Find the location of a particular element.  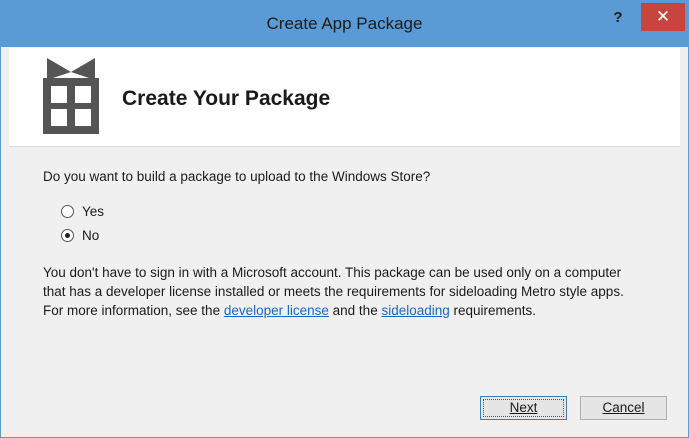

cancel-button: Cancel is located at coordinates (623, 408).